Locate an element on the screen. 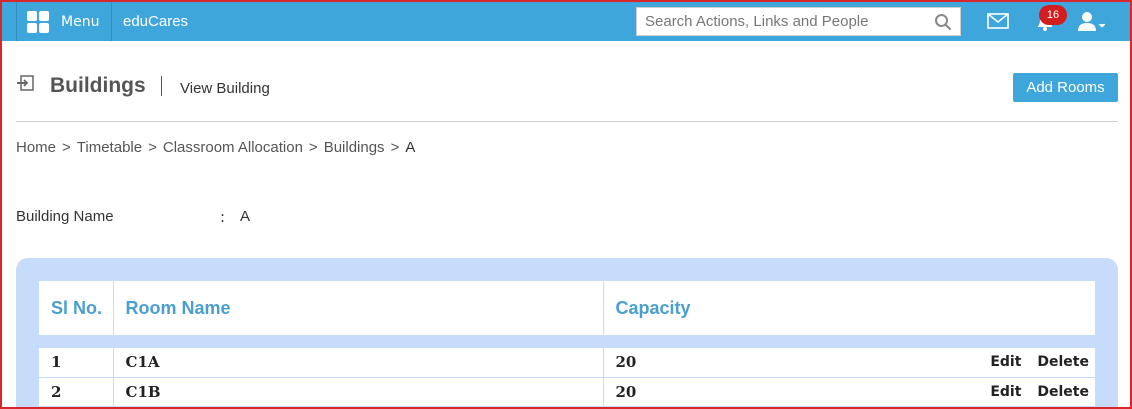  breadcrumb-current: A is located at coordinates (410, 147).